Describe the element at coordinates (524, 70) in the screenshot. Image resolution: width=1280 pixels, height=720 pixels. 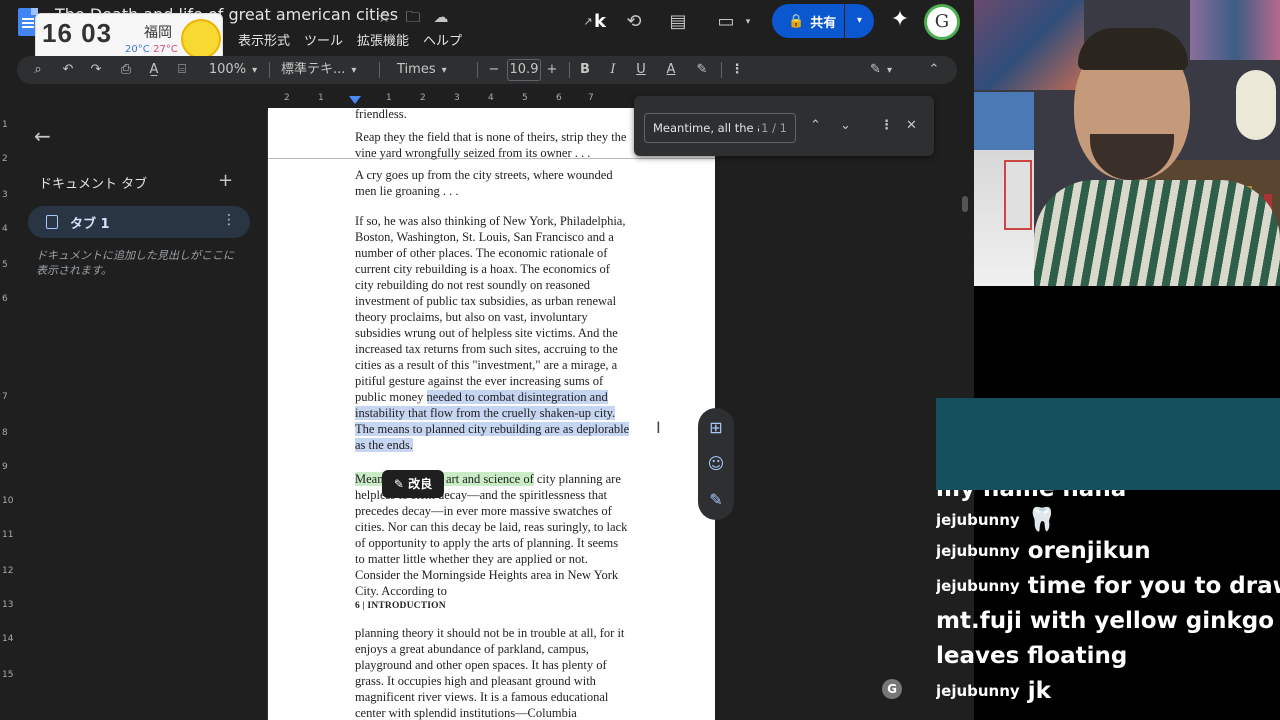
I see `font-size-input: 10.9` at that location.